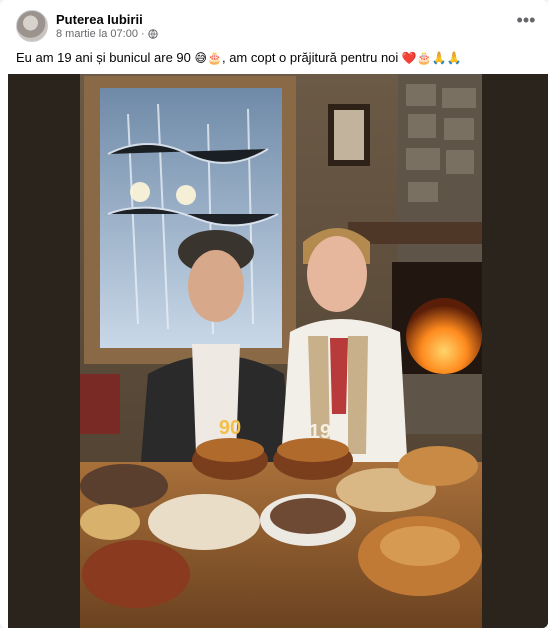 The image size is (548, 628). I want to click on post-header: Puterea Iubirii 8 martie la 07:00 · •••, so click(277, 27).